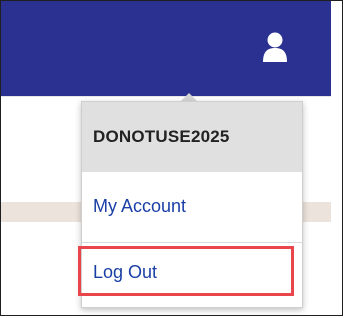 This screenshot has height=318, width=344. I want to click on user-icon-glyph, so click(275, 47).